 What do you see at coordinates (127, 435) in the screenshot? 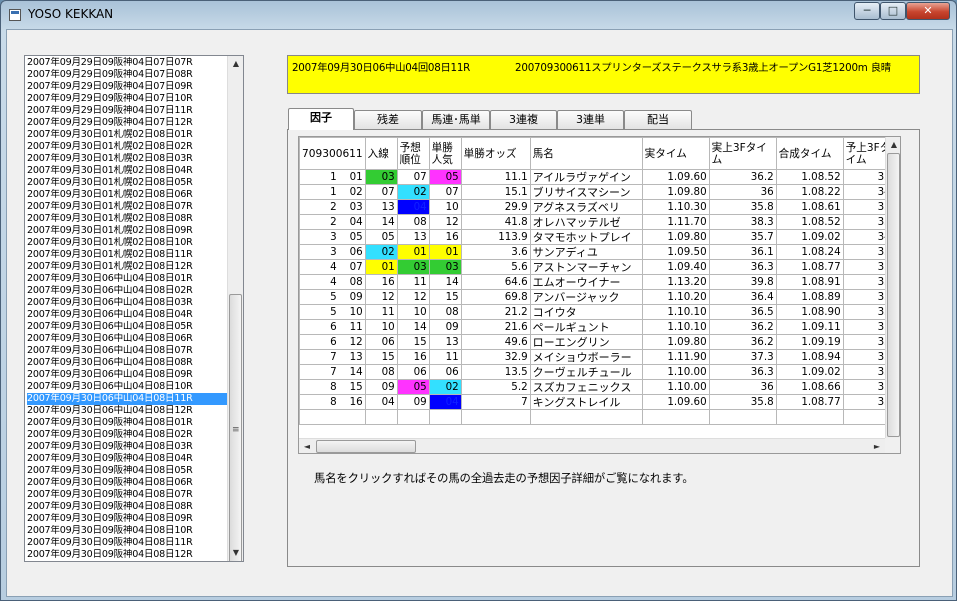
I see `race-list-item: 2007年09月30日09阪神04日08日02R` at bounding box center [127, 435].